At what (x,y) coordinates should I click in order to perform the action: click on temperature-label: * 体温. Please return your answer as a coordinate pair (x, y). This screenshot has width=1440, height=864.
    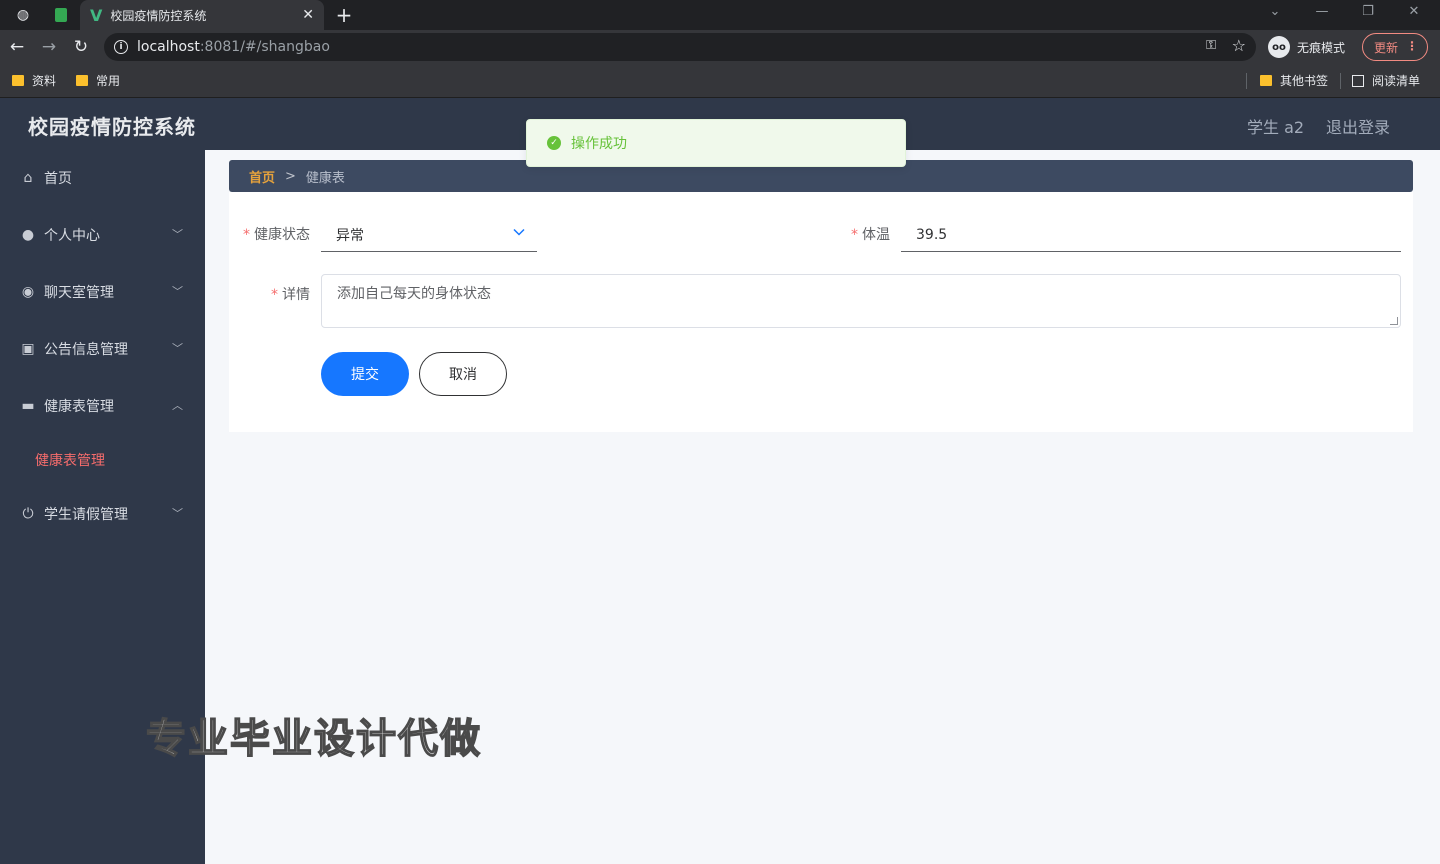
    Looking at the image, I should click on (870, 234).